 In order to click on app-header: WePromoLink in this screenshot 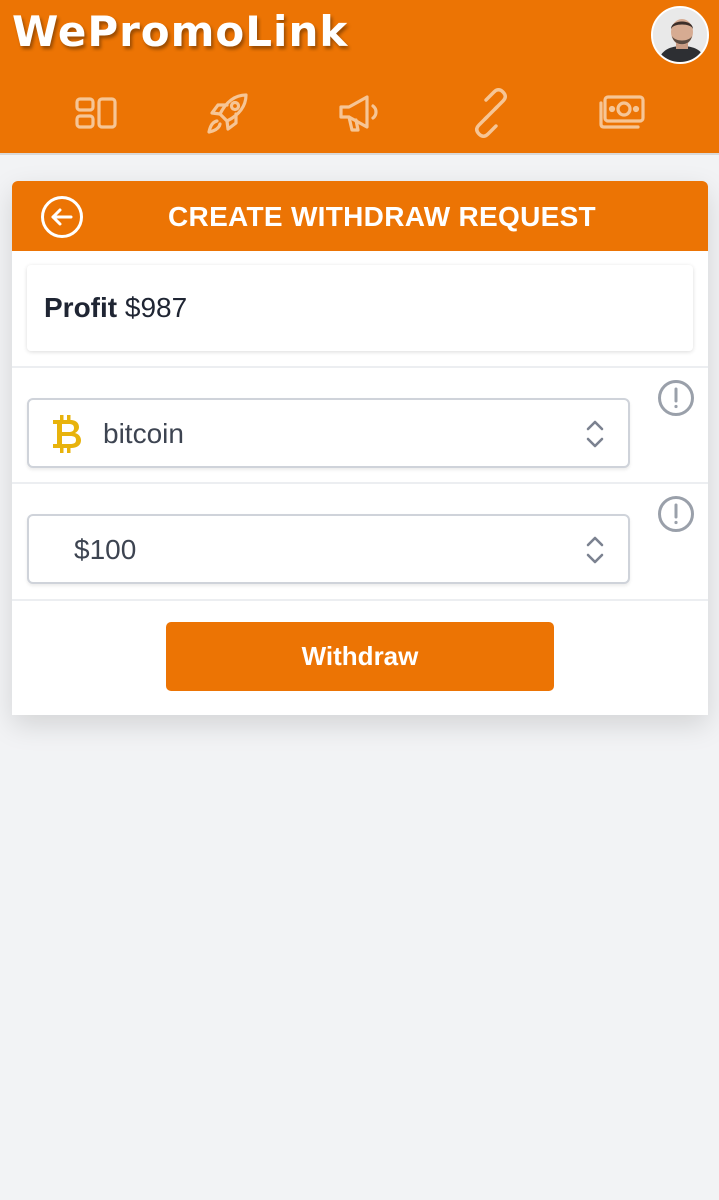, I will do `click(359, 77)`.